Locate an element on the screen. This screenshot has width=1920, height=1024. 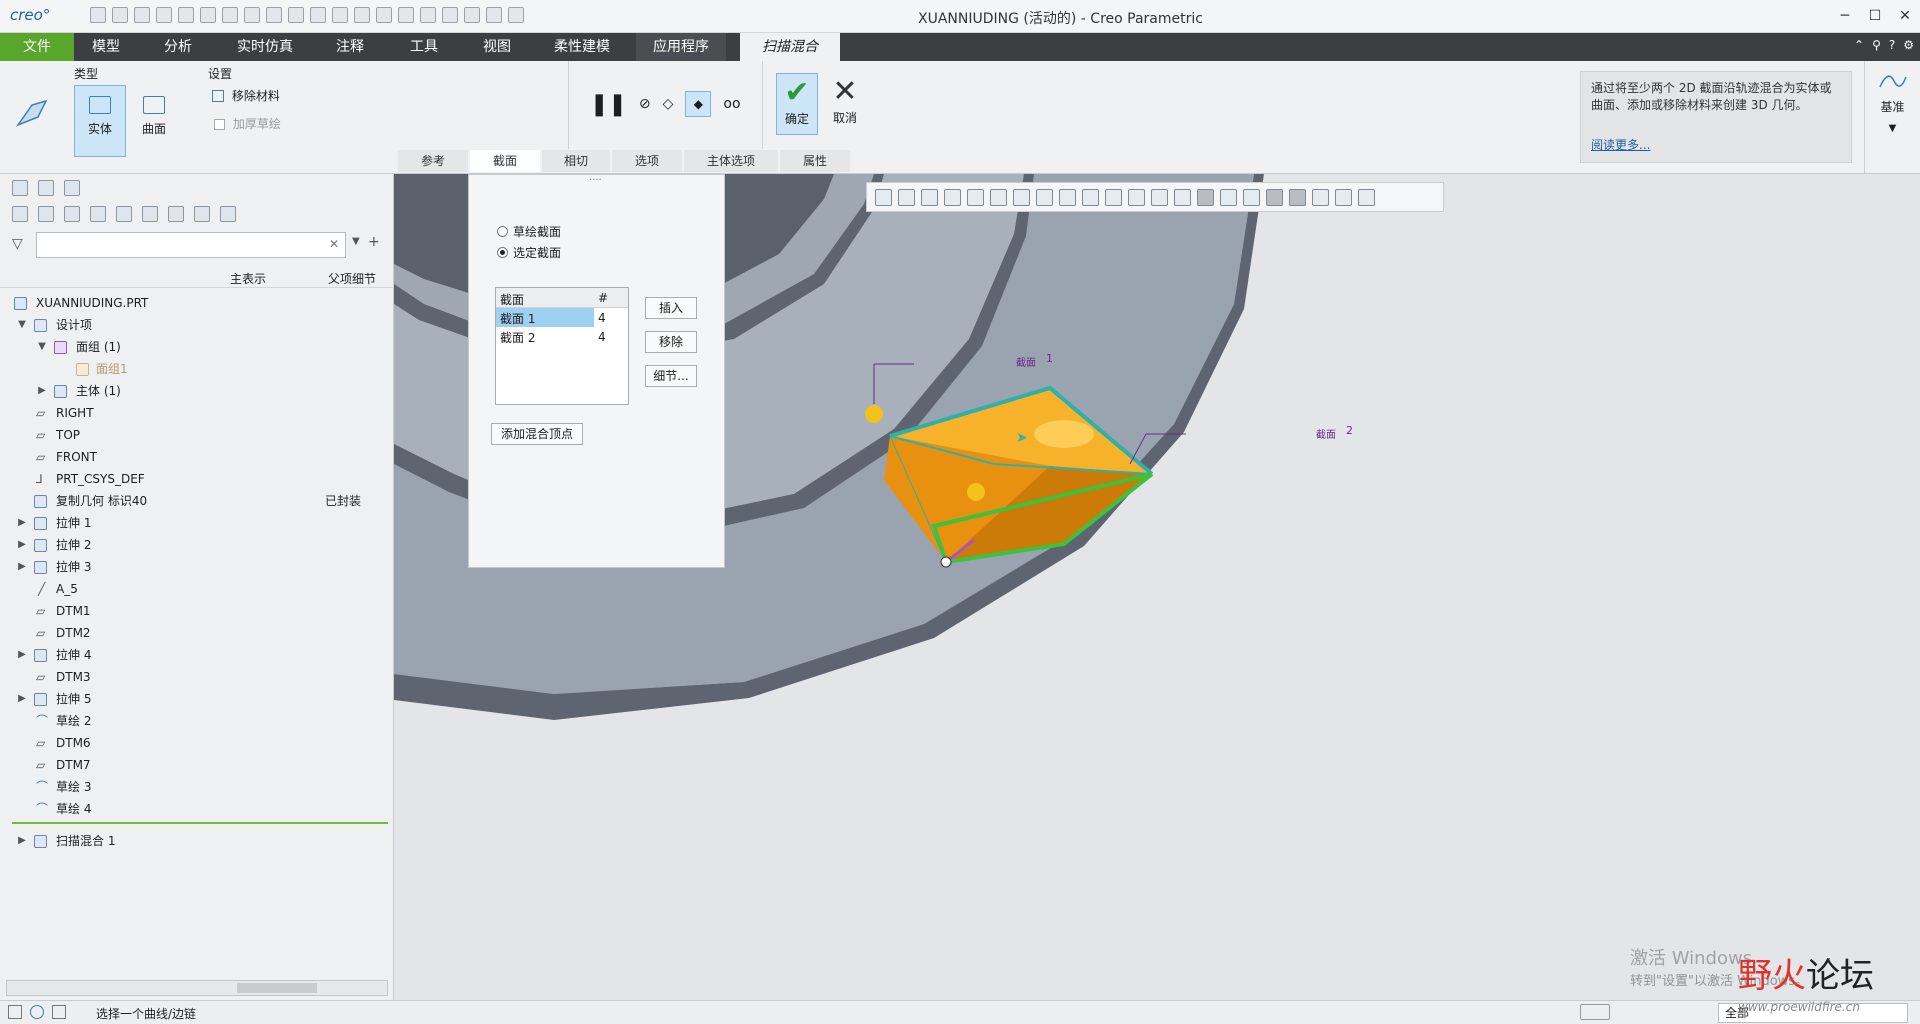
undo-icon is located at coordinates (164, 15).